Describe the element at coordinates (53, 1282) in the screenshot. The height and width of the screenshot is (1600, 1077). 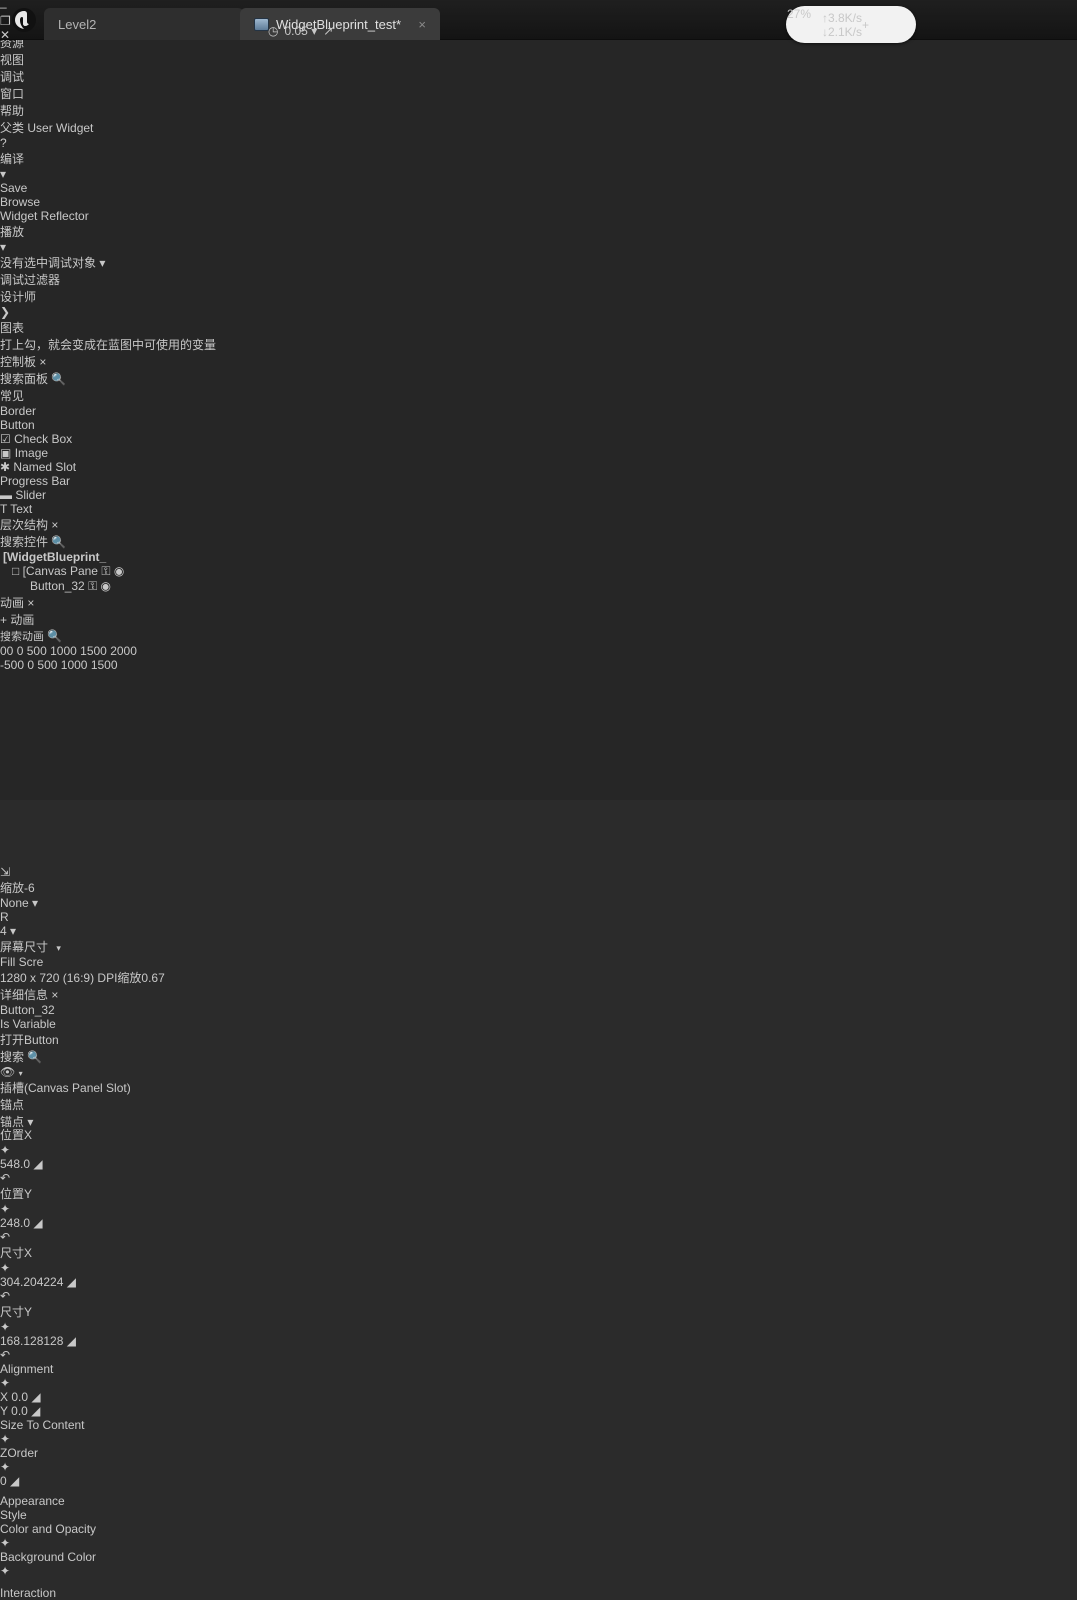
I see `size-x-input: 304.204224 ◢` at that location.